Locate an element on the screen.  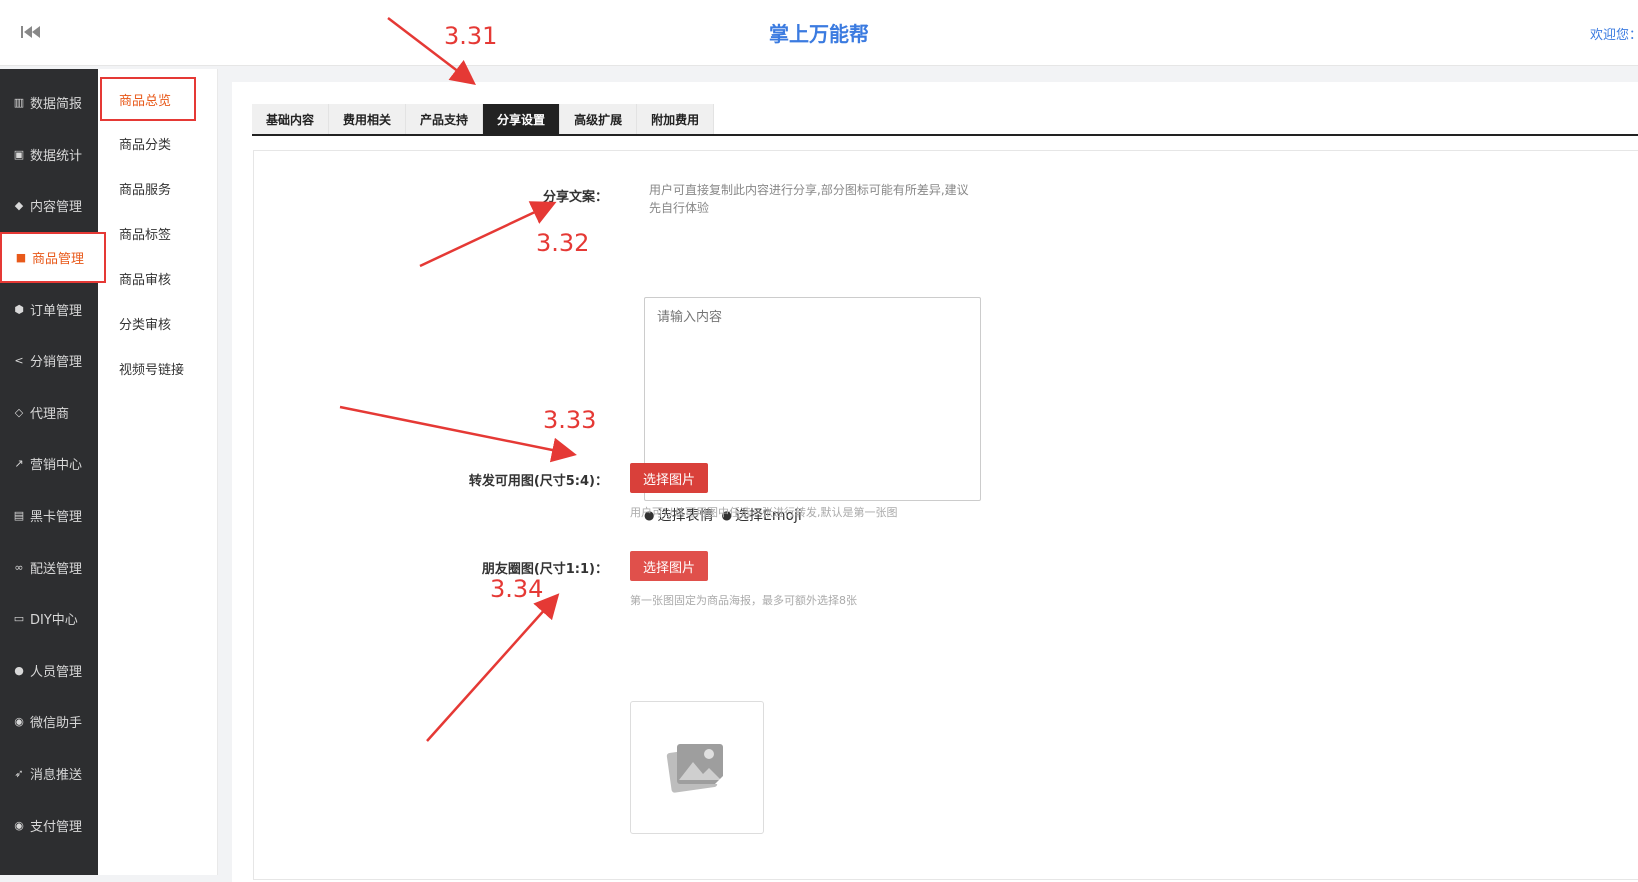
sidebar-item-label: 微信助手 is located at coordinates (56, 724).